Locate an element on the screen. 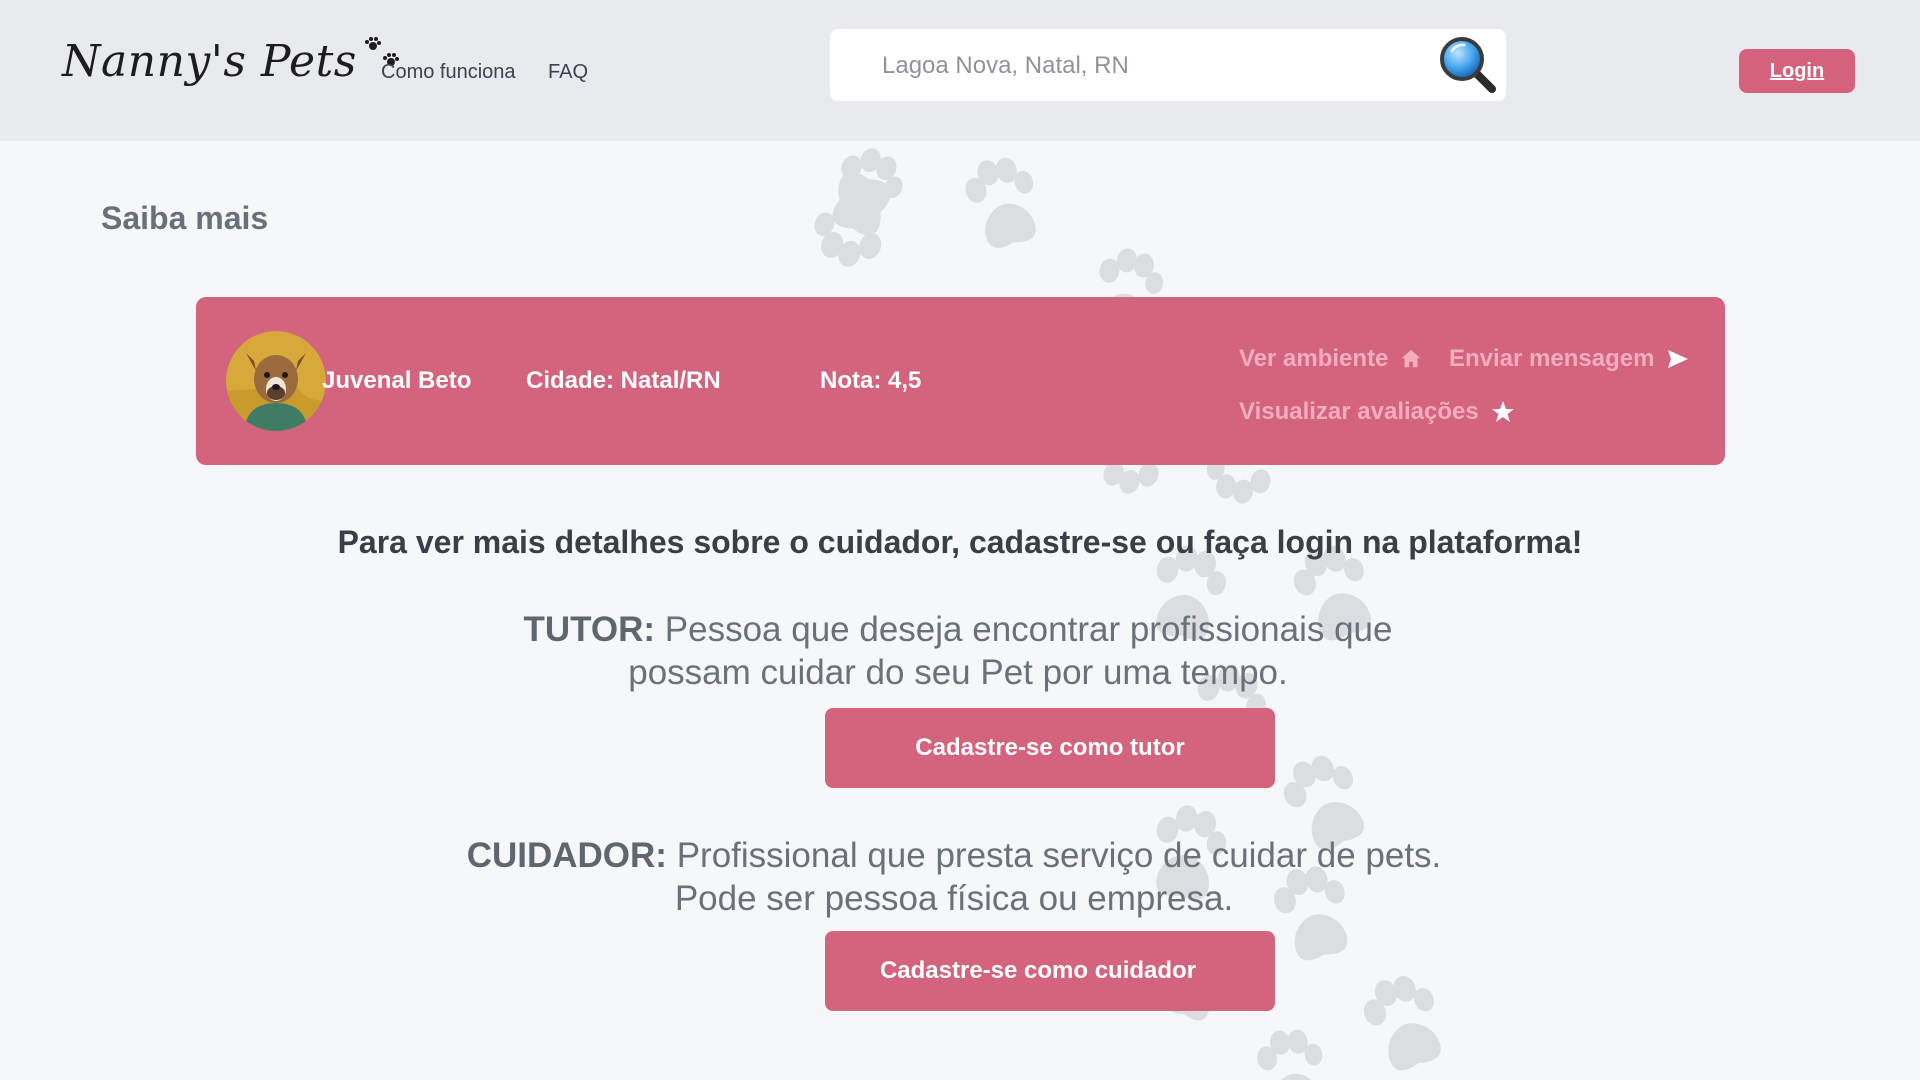 This screenshot has height=1080, width=1920. avatar is located at coordinates (276, 381).